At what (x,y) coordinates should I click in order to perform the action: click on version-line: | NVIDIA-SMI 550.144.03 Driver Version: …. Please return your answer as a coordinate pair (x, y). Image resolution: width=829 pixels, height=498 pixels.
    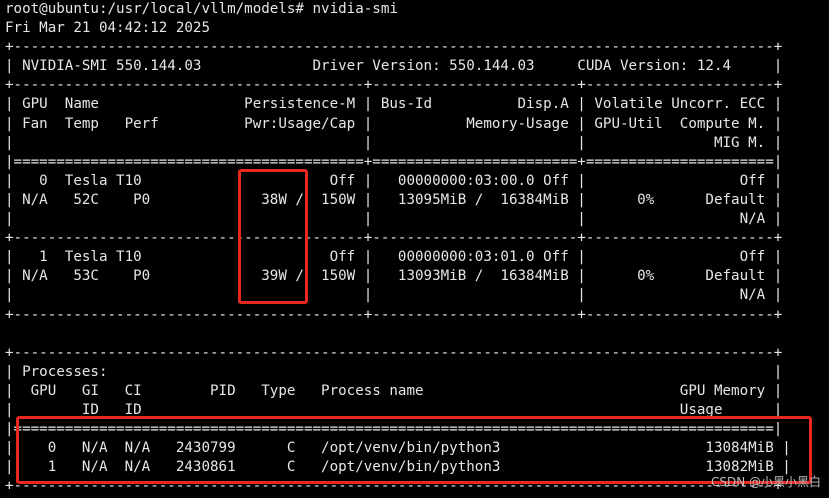
    Looking at the image, I should click on (394, 66).